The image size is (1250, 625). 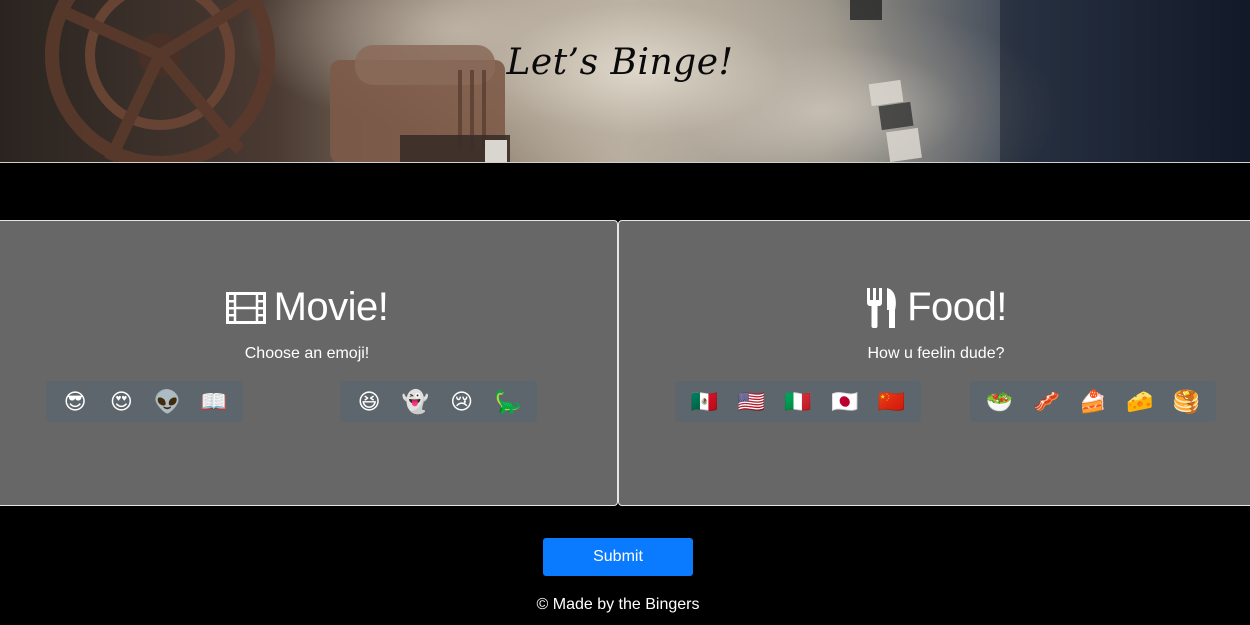 I want to click on submit-button: Submit, so click(x=618, y=557).